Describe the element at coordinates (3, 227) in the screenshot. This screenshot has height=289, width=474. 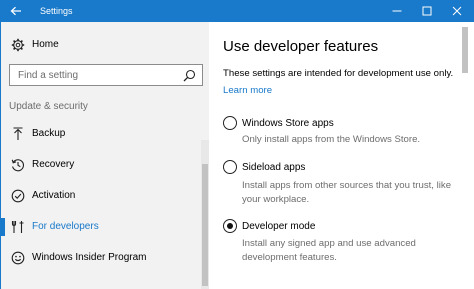
I see `active-indicator` at that location.